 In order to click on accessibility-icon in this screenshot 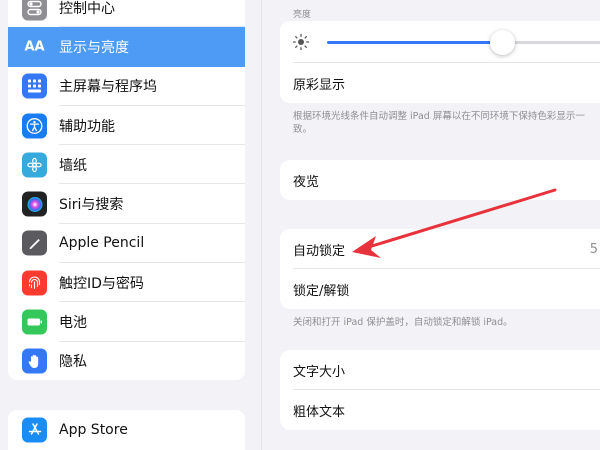, I will do `click(34, 126)`.